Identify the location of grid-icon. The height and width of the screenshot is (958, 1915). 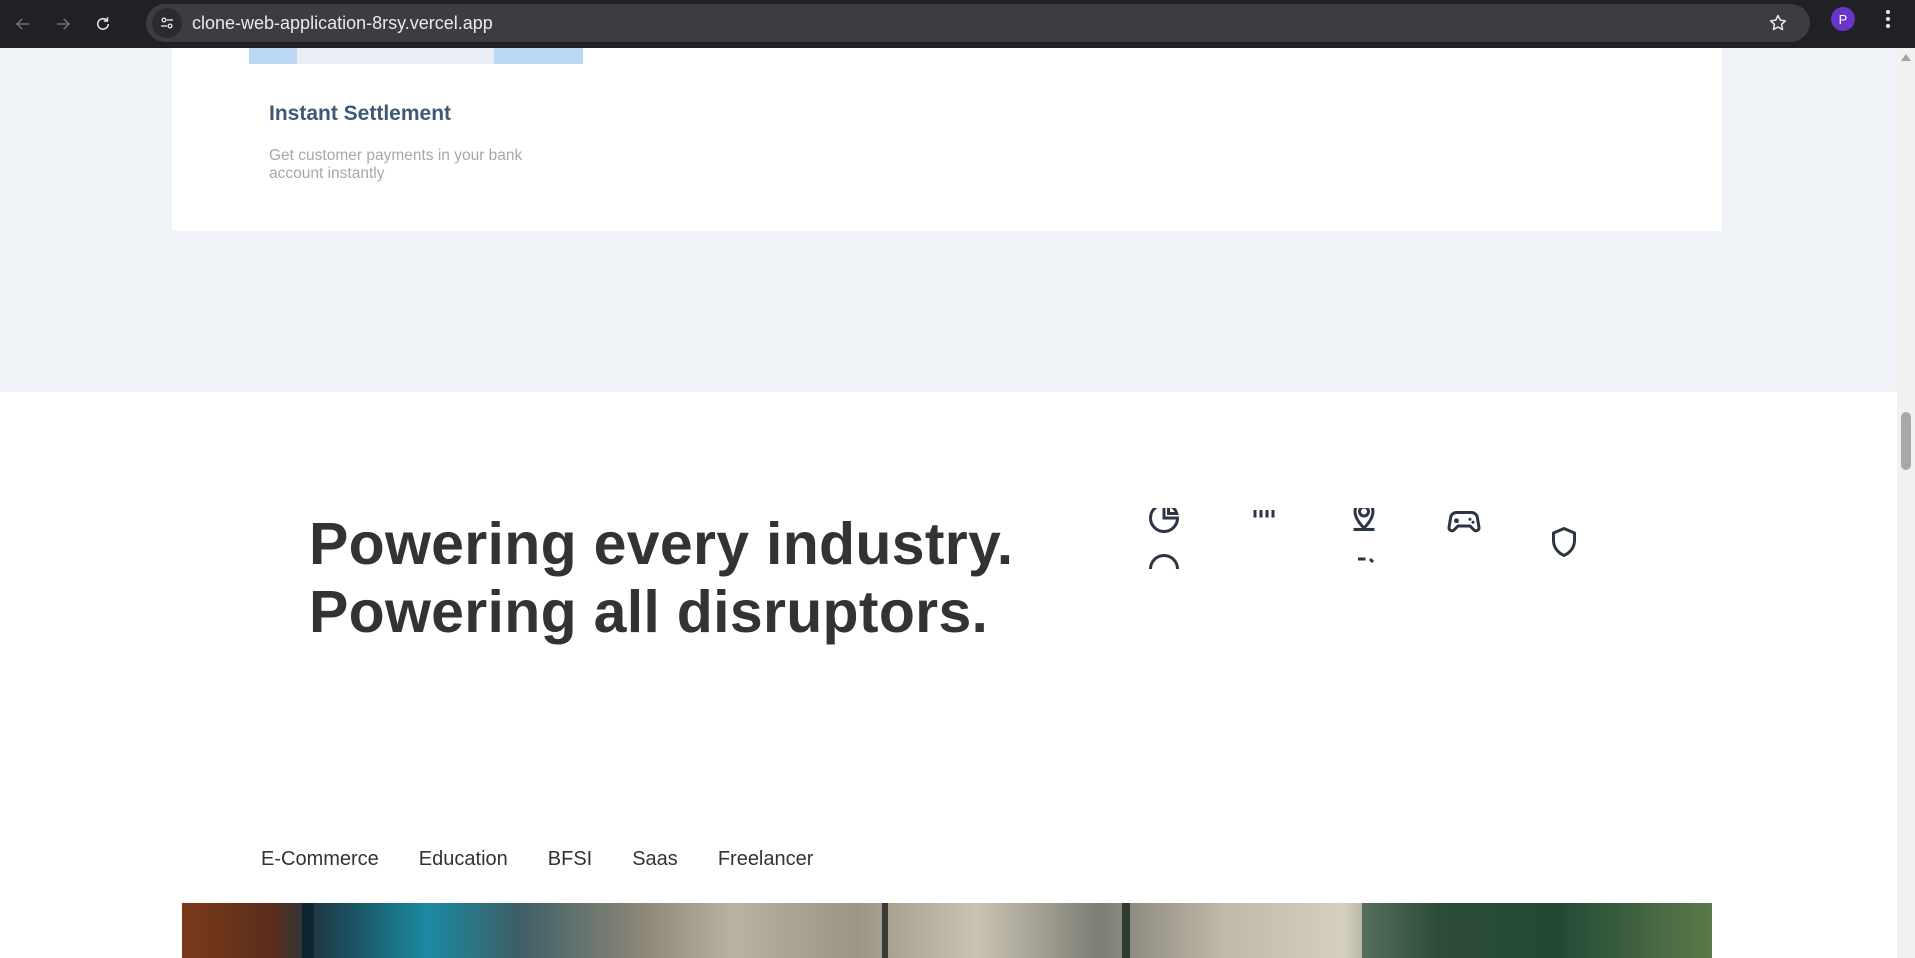
(1264, 515).